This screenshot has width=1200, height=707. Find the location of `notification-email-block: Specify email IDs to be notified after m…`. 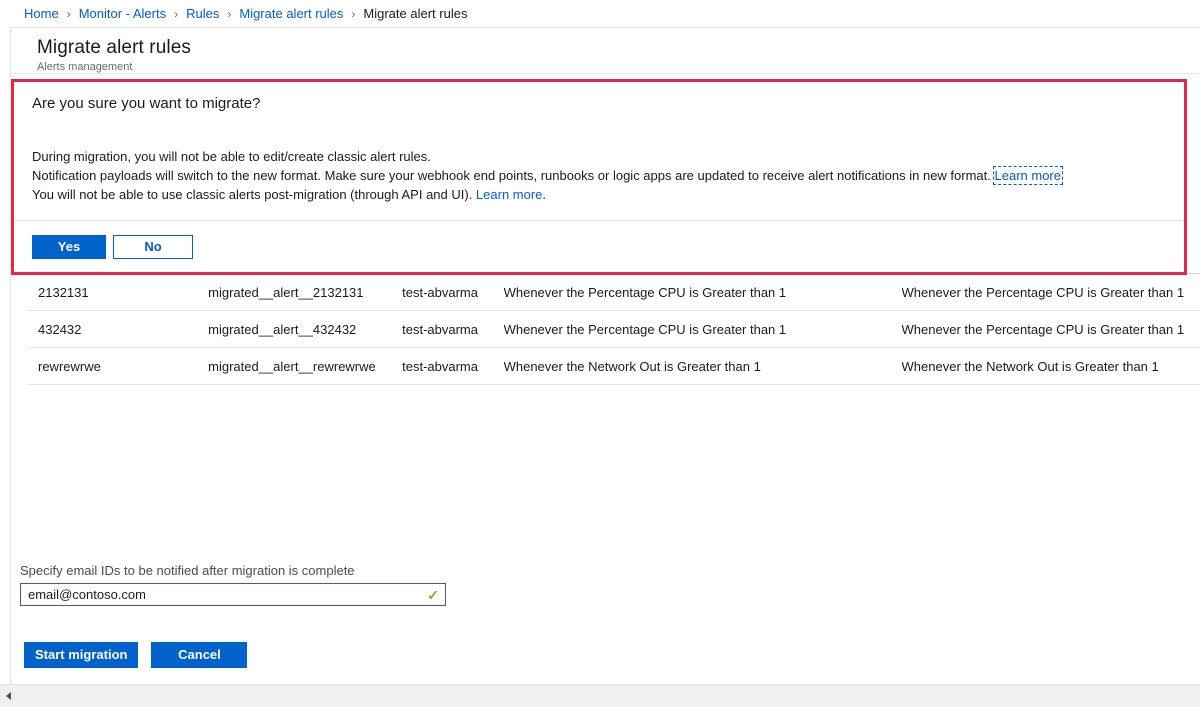

notification-email-block: Specify email IDs to be notified after m… is located at coordinates (233, 584).